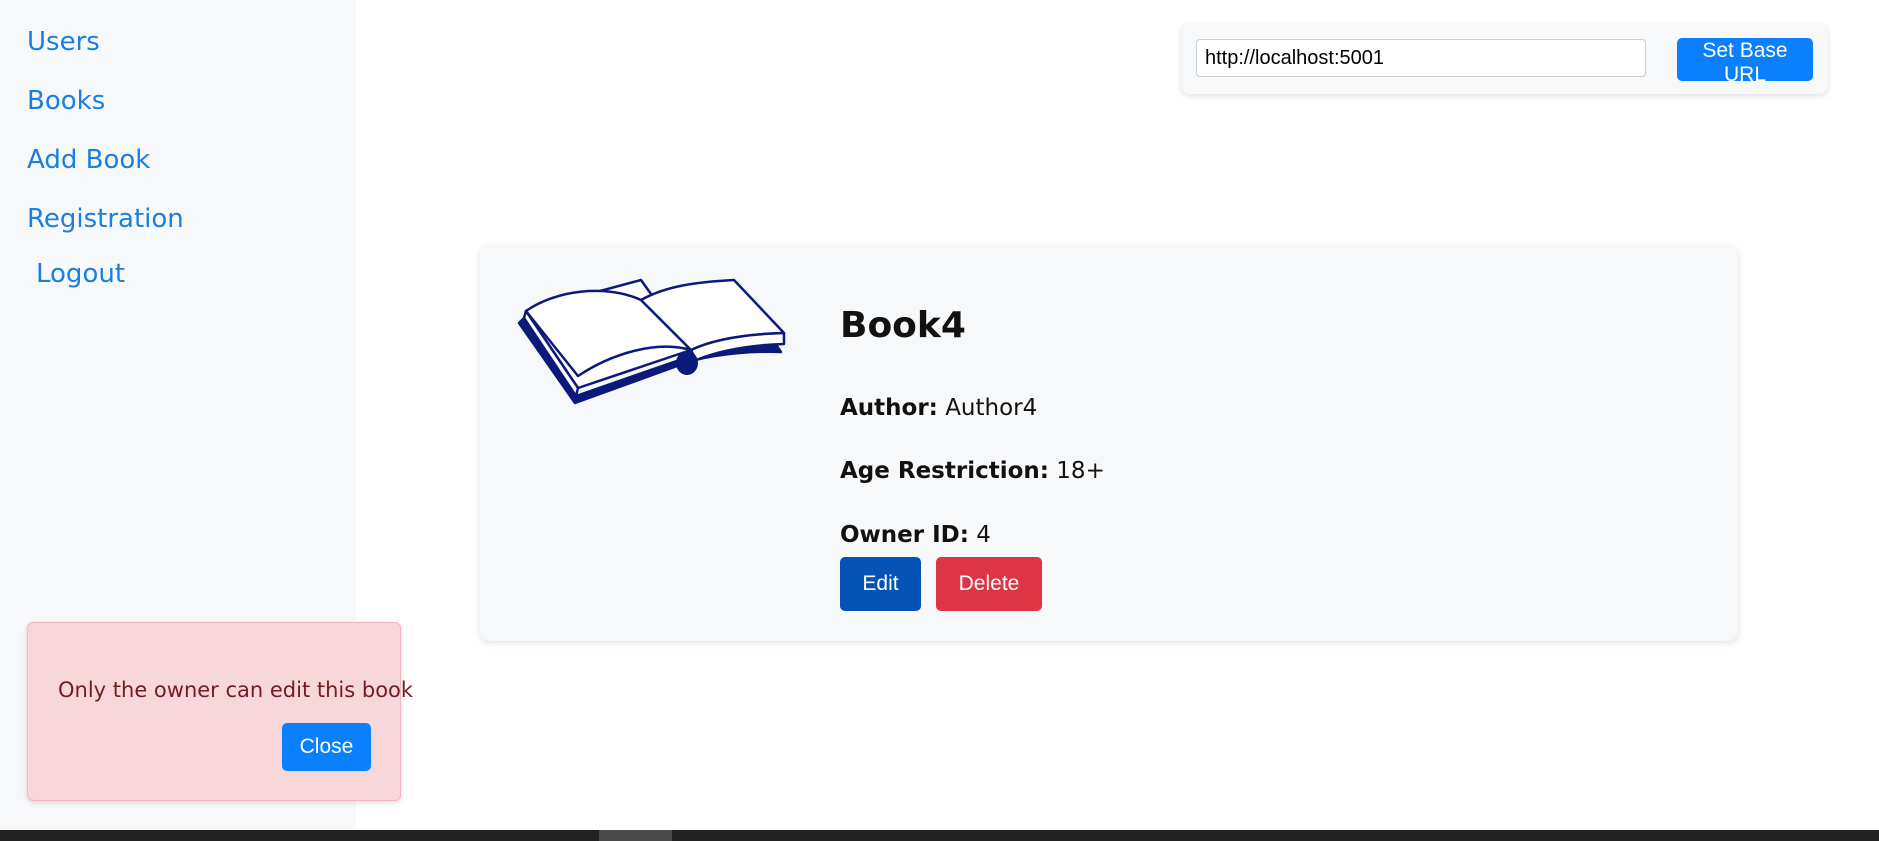  I want to click on book-author: Author: Author4, so click(938, 408).